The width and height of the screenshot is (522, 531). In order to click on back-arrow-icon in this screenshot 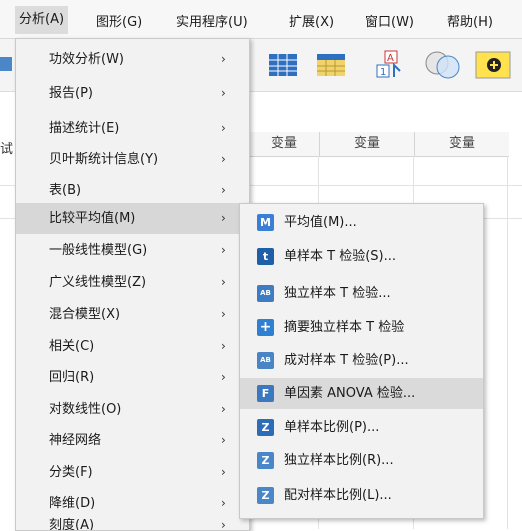, I will do `click(7, 64)`.